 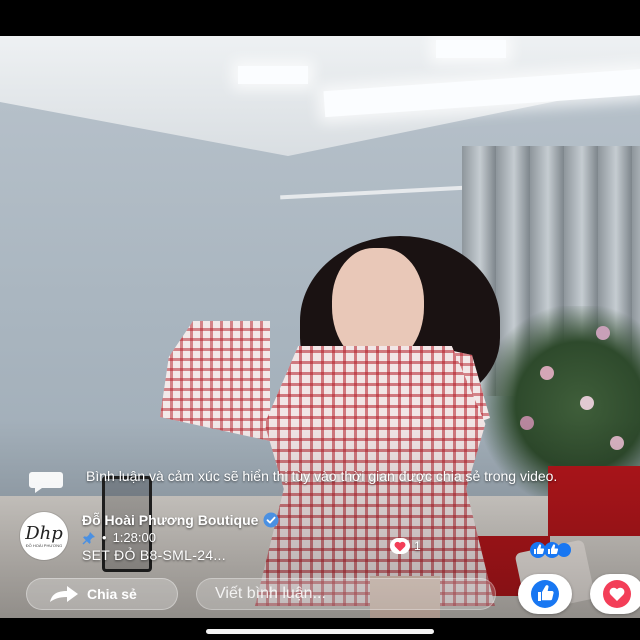 What do you see at coordinates (88, 537) in the screenshot?
I see `pin-icon` at bounding box center [88, 537].